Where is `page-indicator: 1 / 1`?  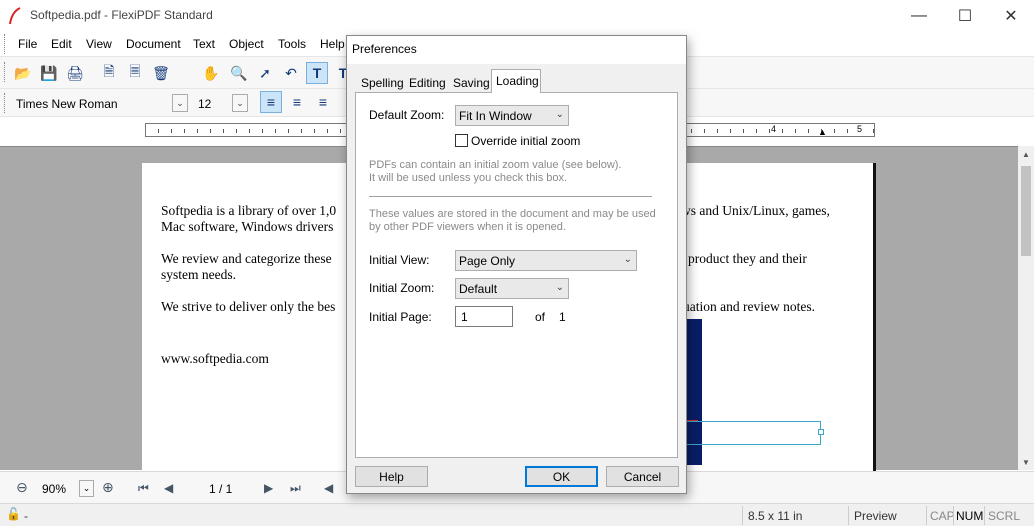
page-indicator: 1 / 1 is located at coordinates (220, 489).